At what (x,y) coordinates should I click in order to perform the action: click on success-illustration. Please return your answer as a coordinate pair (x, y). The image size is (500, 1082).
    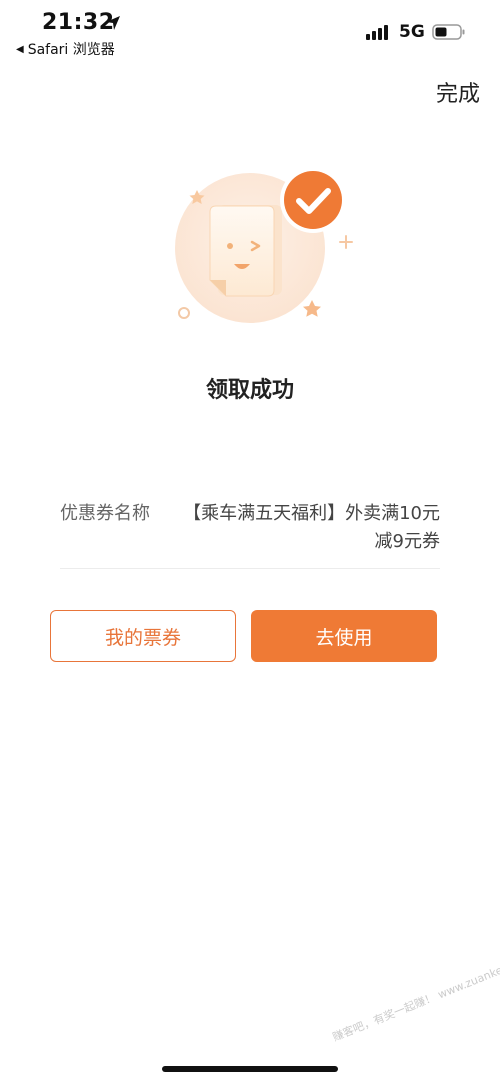
    Looking at the image, I should click on (264, 245).